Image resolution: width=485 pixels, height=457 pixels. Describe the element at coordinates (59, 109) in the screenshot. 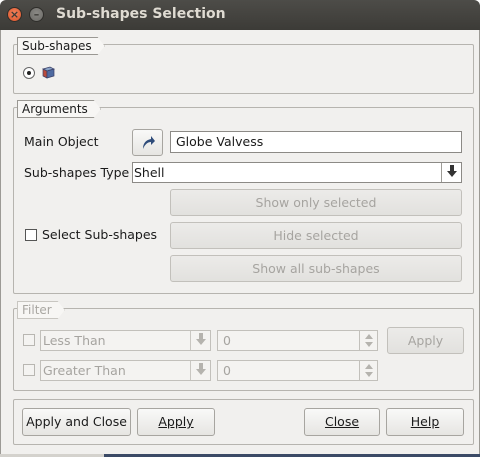

I see `arguments-legend: Arguments` at that location.